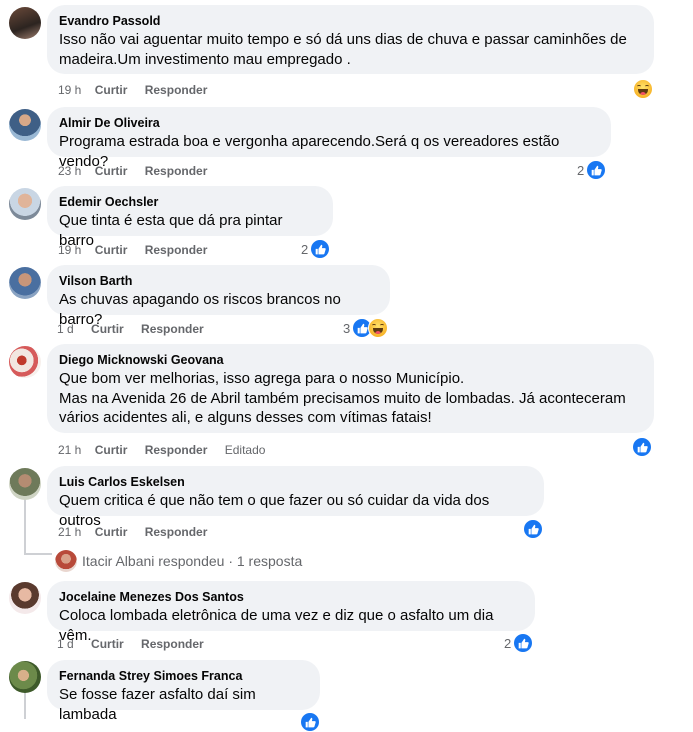 The width and height of the screenshot is (693, 732). Describe the element at coordinates (347, 328) in the screenshot. I see `reaction-count: 3` at that location.